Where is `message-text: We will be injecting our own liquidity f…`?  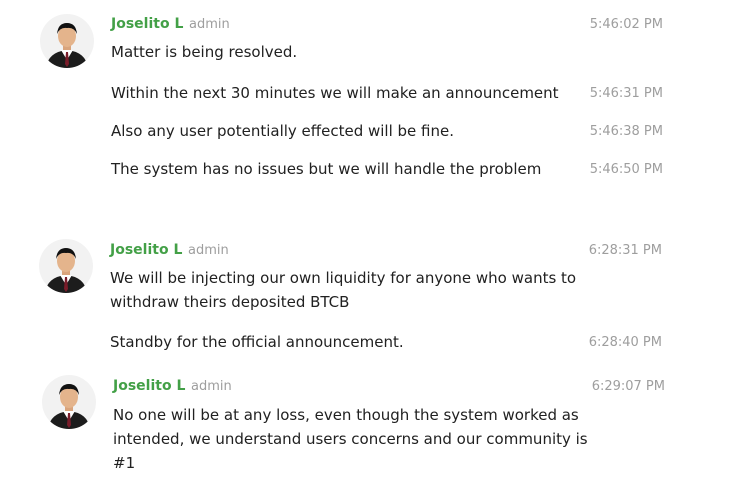
message-text: We will be injecting our own liquidity f… is located at coordinates (343, 278).